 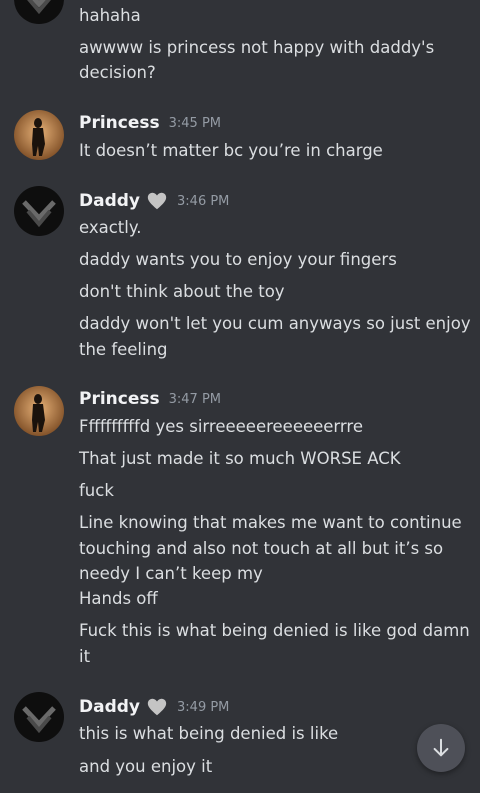 I want to click on arrow-down-icon, so click(x=441, y=747).